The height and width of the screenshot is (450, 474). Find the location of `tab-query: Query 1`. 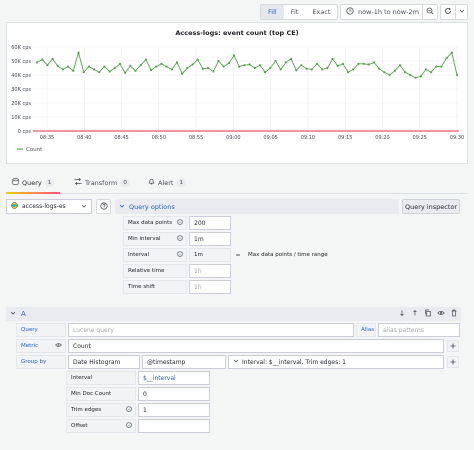

tab-query: Query 1 is located at coordinates (33, 182).